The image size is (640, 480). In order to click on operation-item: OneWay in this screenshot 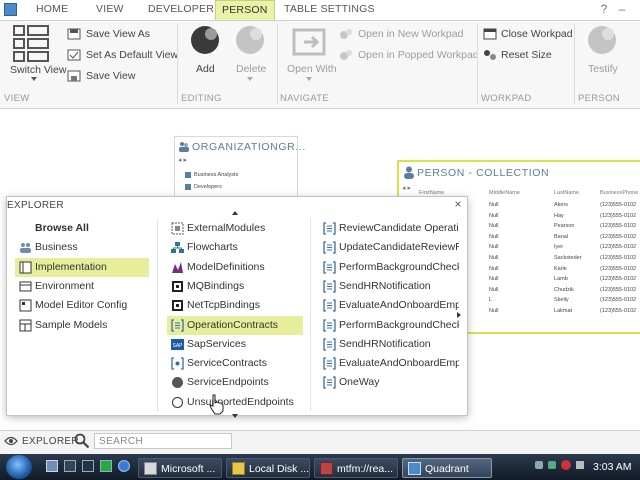, I will do `click(389, 382)`.